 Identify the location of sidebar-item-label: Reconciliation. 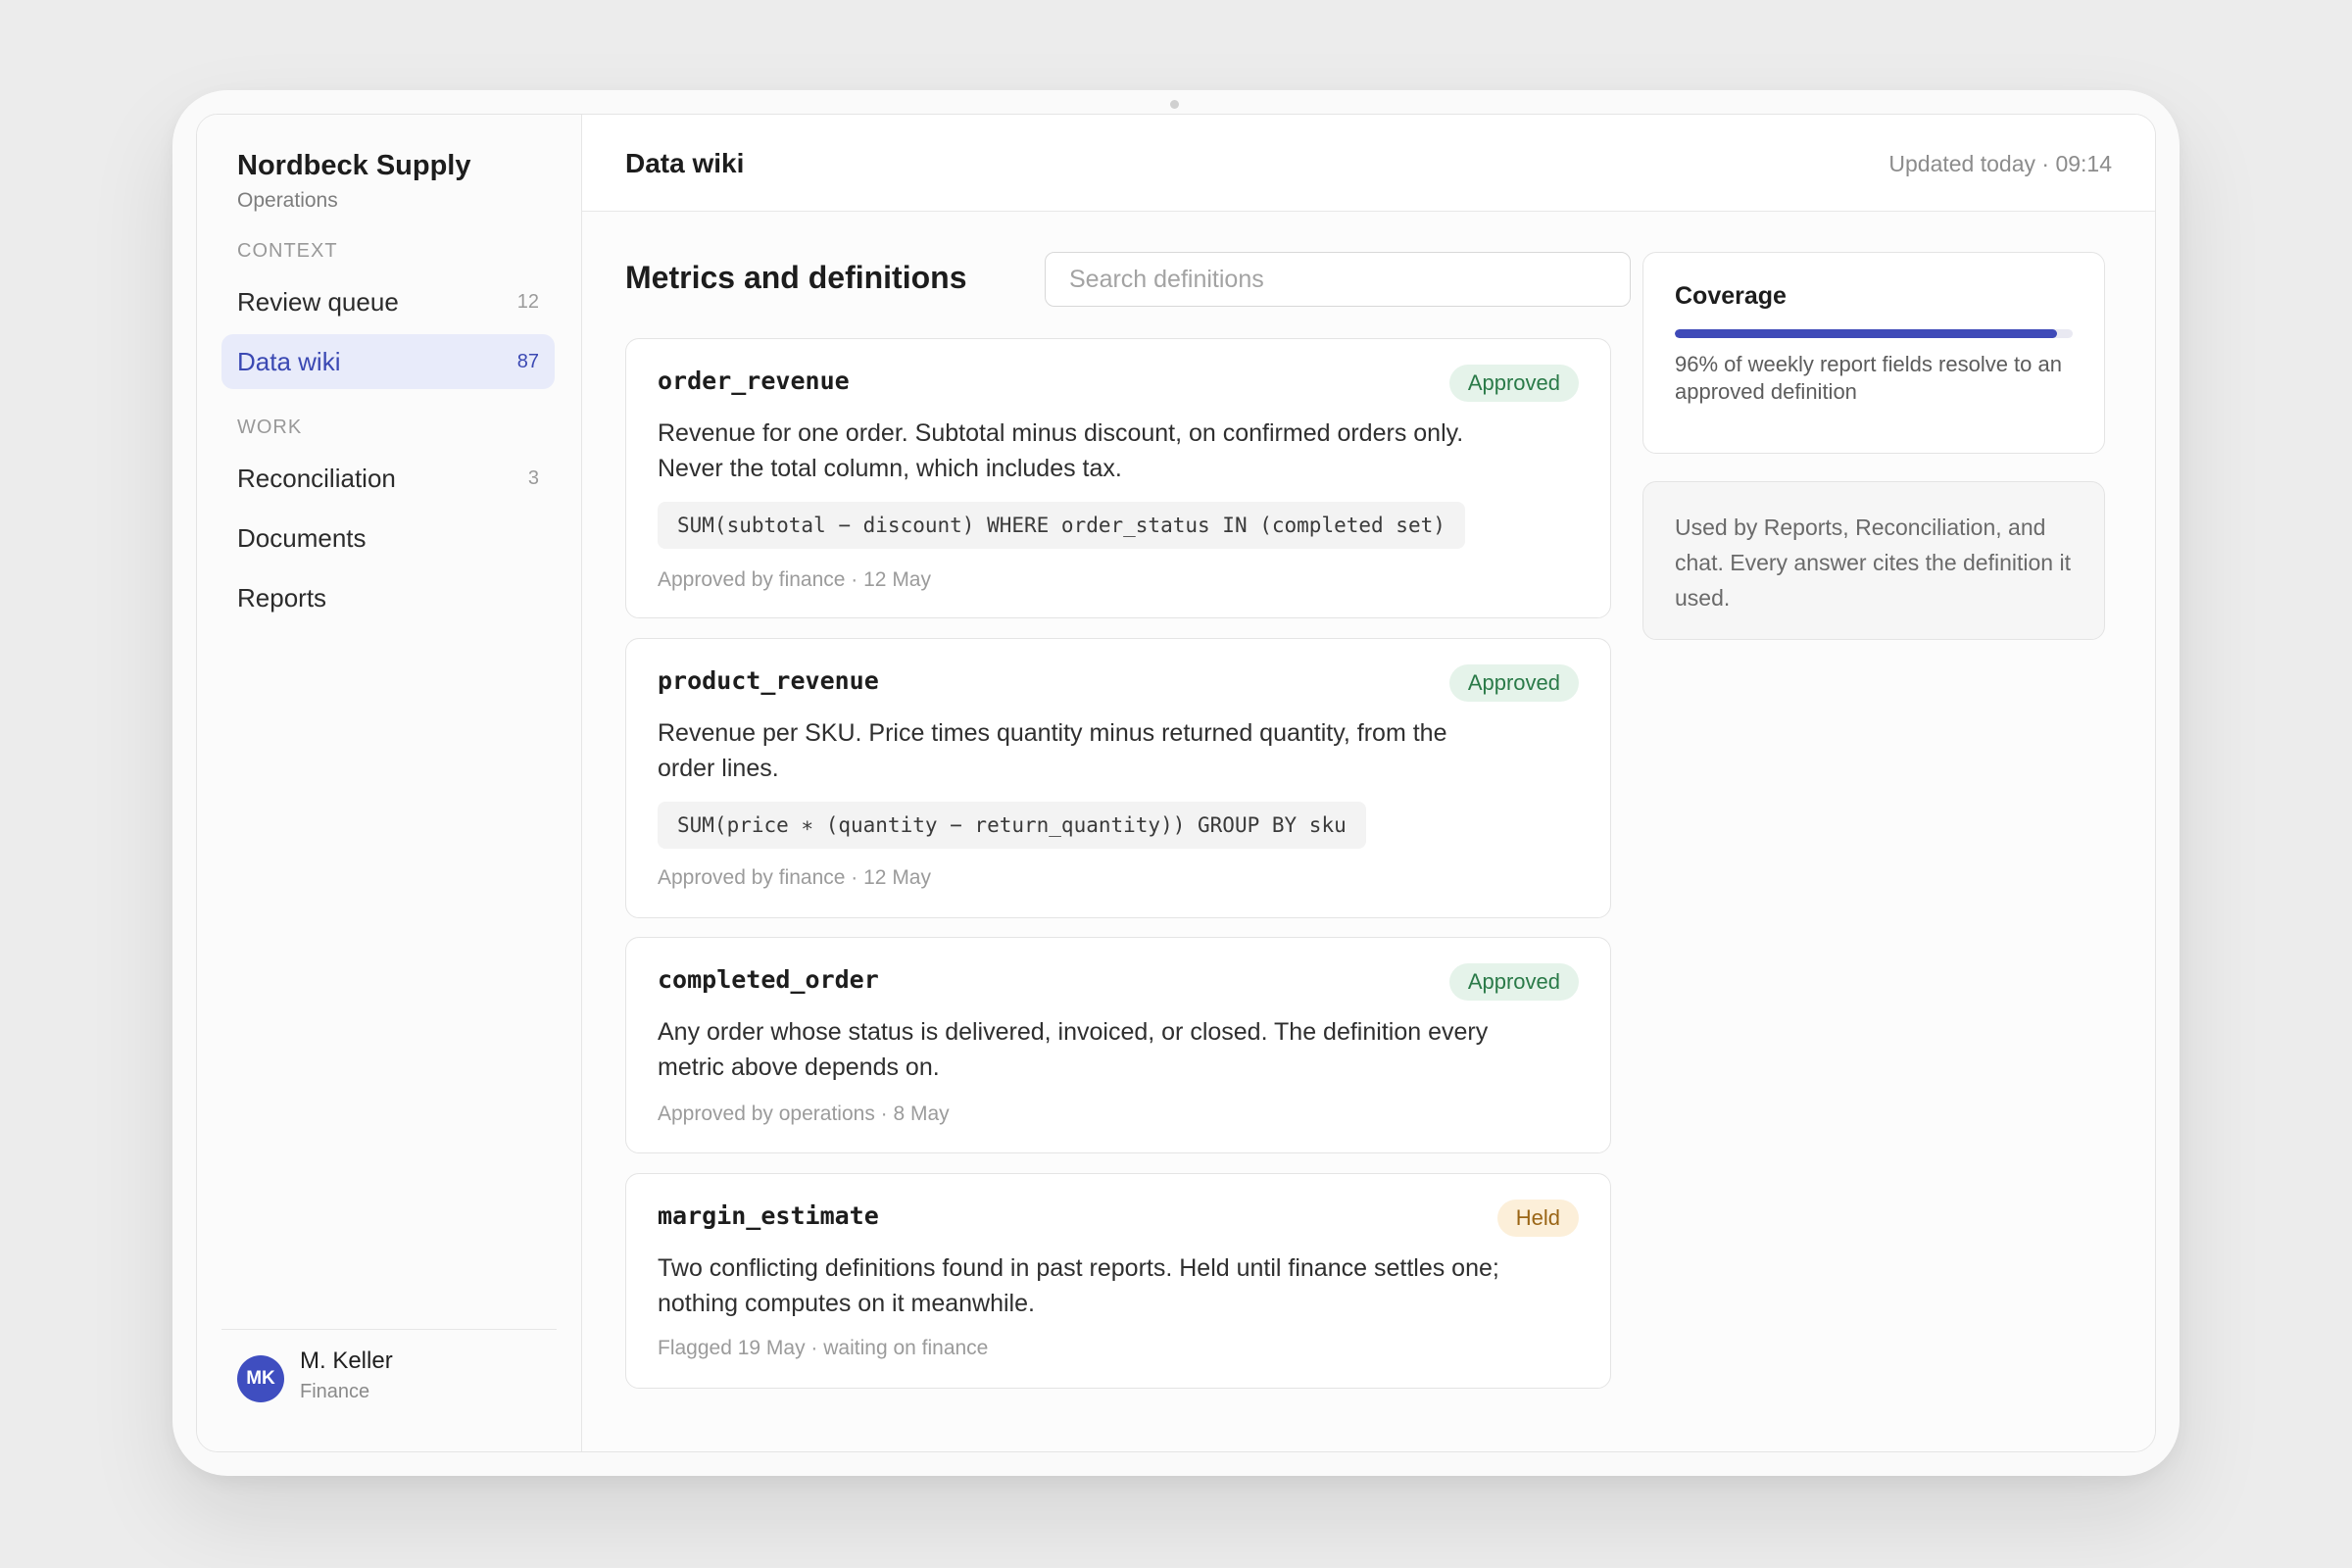
(316, 478).